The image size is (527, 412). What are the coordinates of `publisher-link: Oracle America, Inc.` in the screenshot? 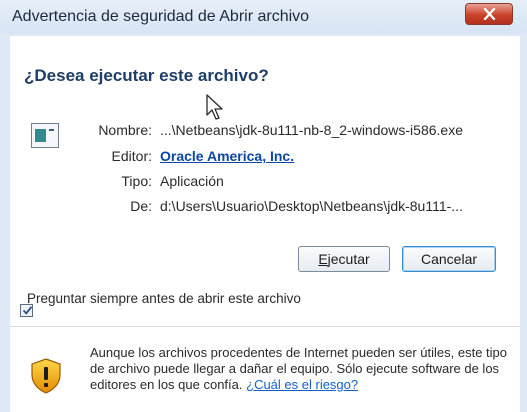 It's located at (227, 156).